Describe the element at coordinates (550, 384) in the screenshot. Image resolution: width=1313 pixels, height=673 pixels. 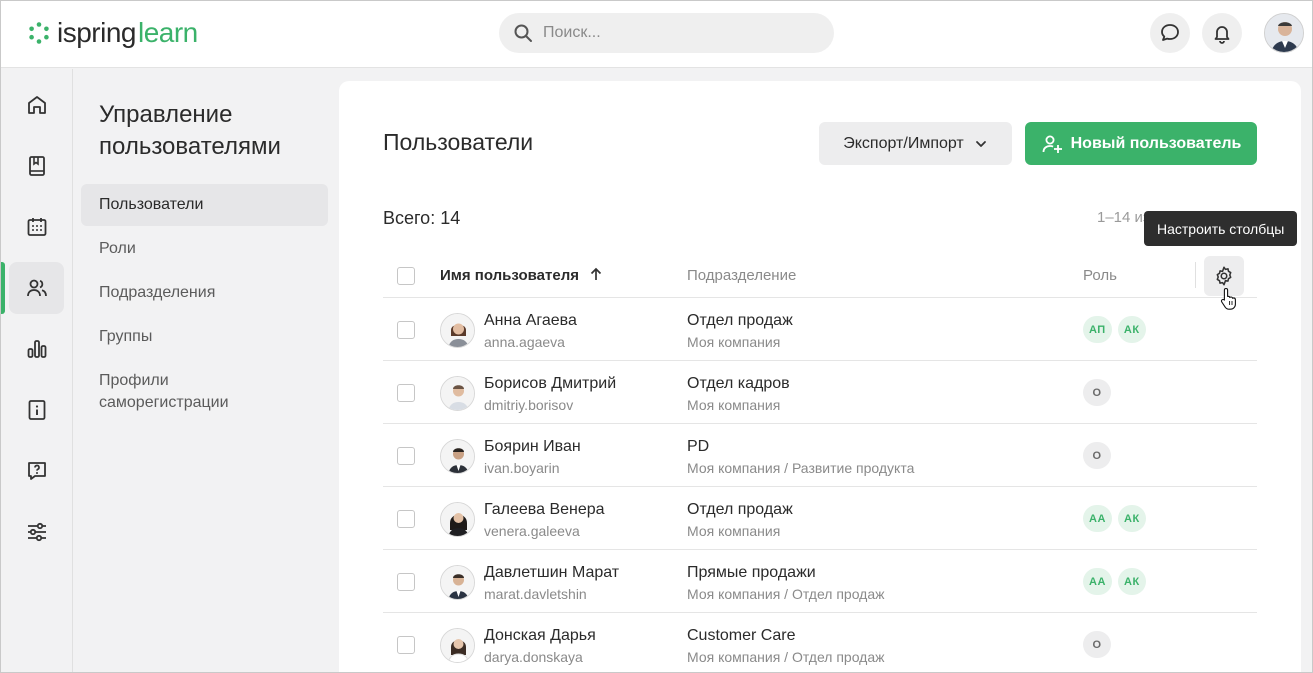
I see `user-name: Борисов Дмитрий` at that location.